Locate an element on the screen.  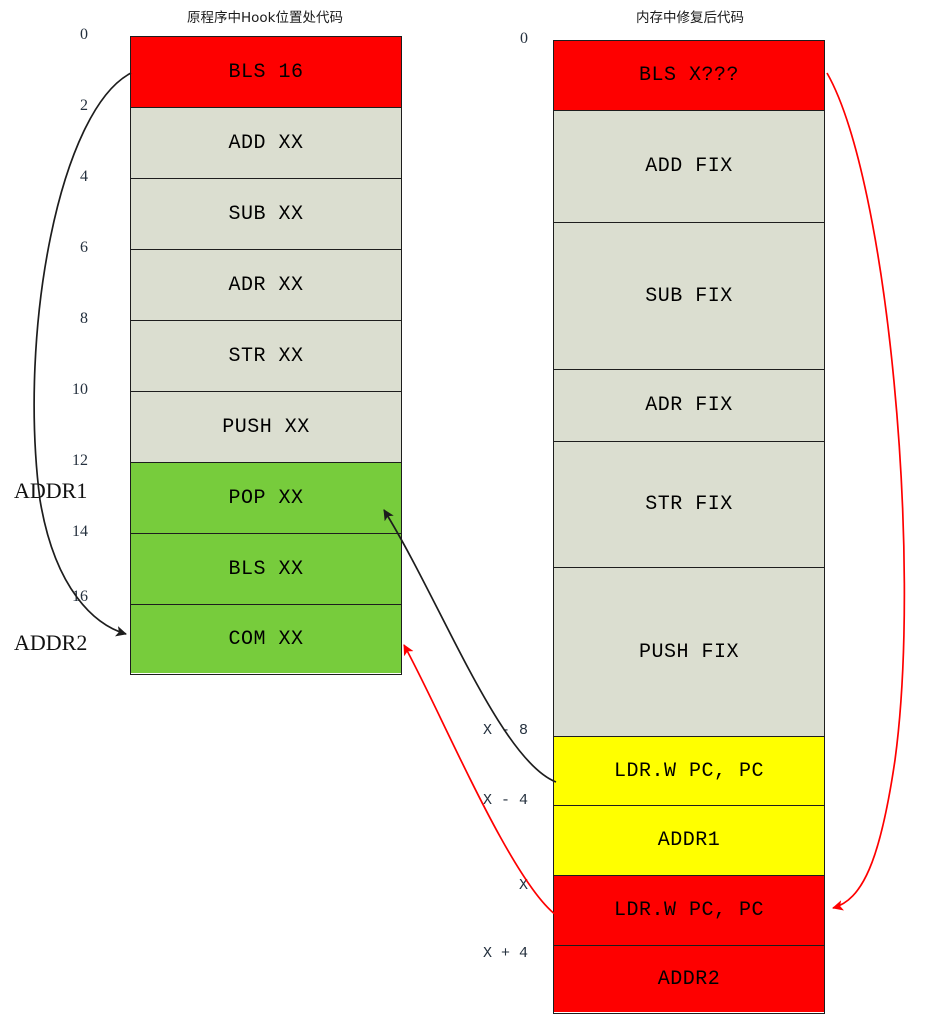
memory-cell-label: ADDR1 is located at coordinates (689, 840).